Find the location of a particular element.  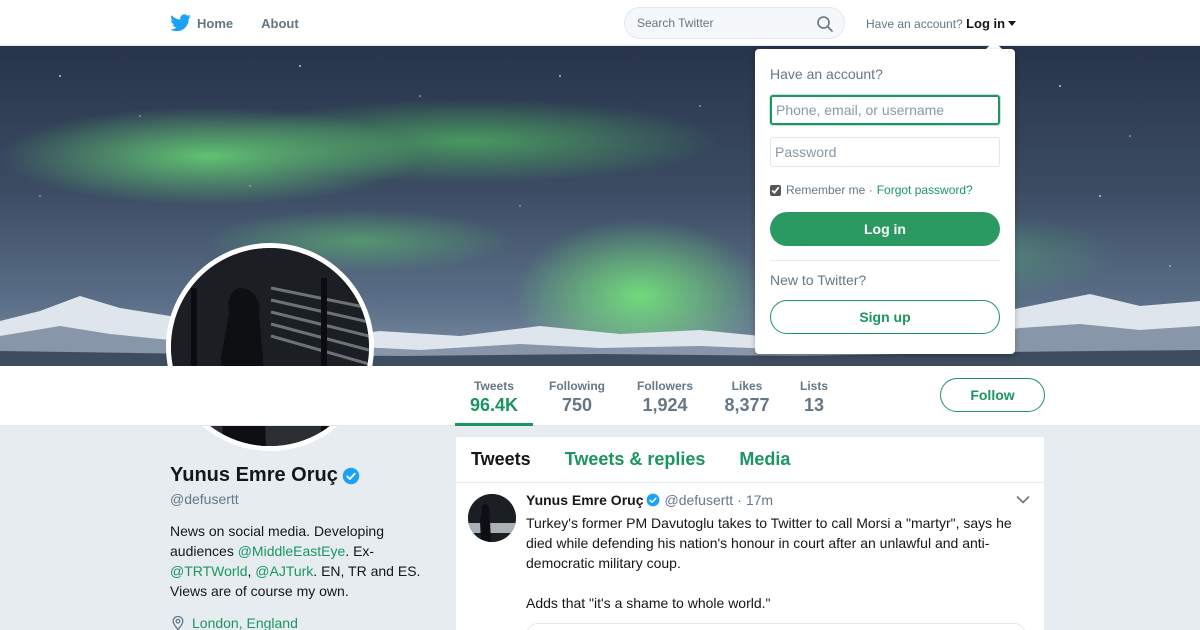

chevron-down-icon is located at coordinates (1023, 500).